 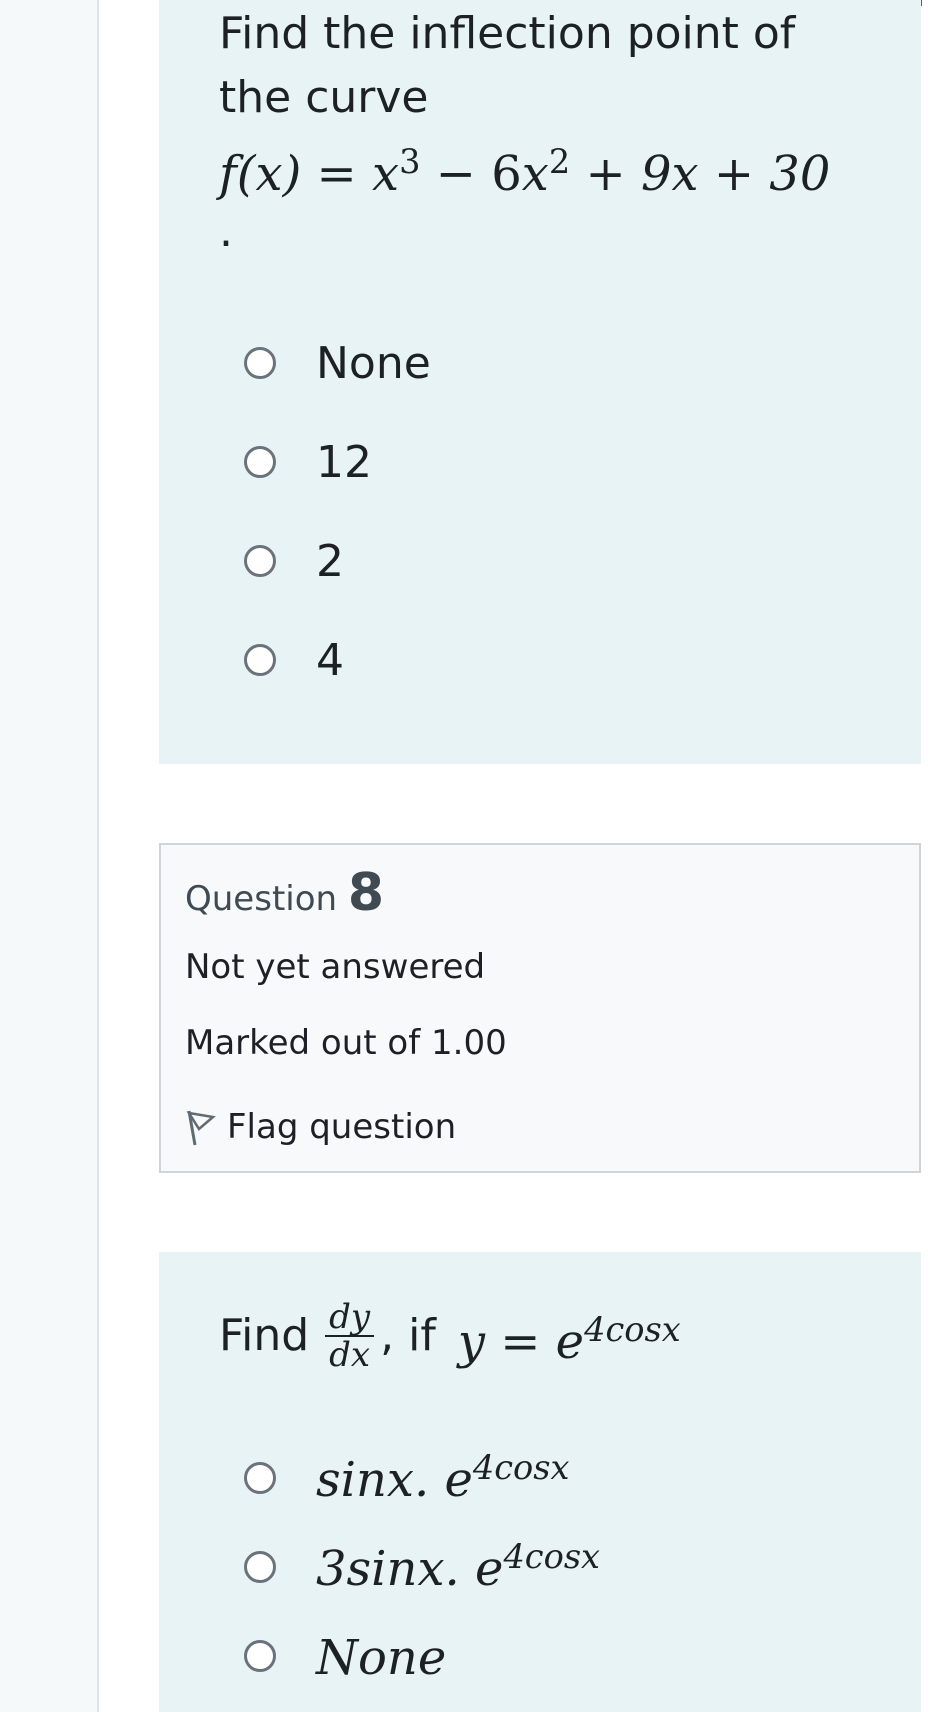 What do you see at coordinates (471, 174) in the screenshot?
I see `formula-minus: − 6` at bounding box center [471, 174].